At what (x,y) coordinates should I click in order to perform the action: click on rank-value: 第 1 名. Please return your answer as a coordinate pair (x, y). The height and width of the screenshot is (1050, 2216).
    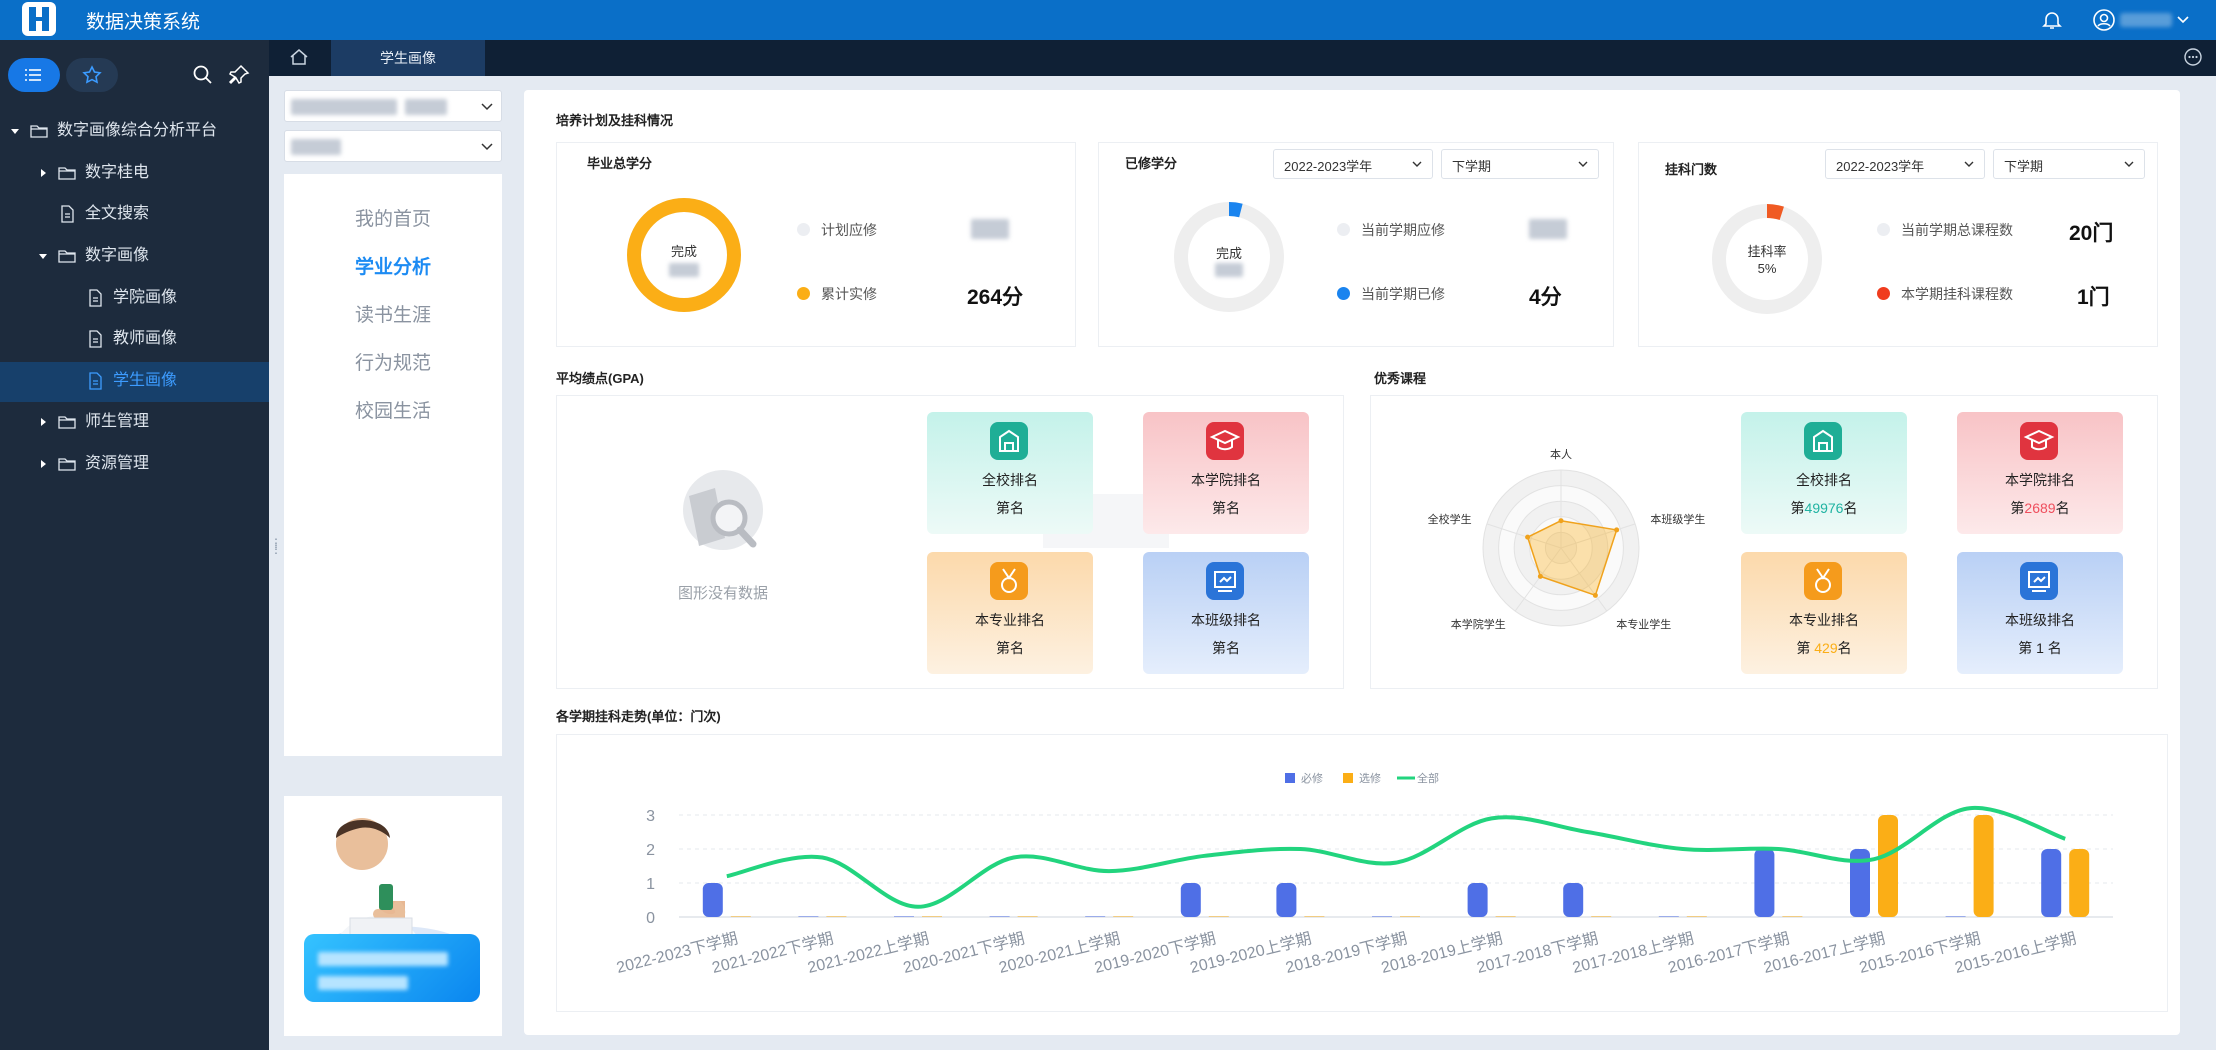
    Looking at the image, I should click on (2040, 648).